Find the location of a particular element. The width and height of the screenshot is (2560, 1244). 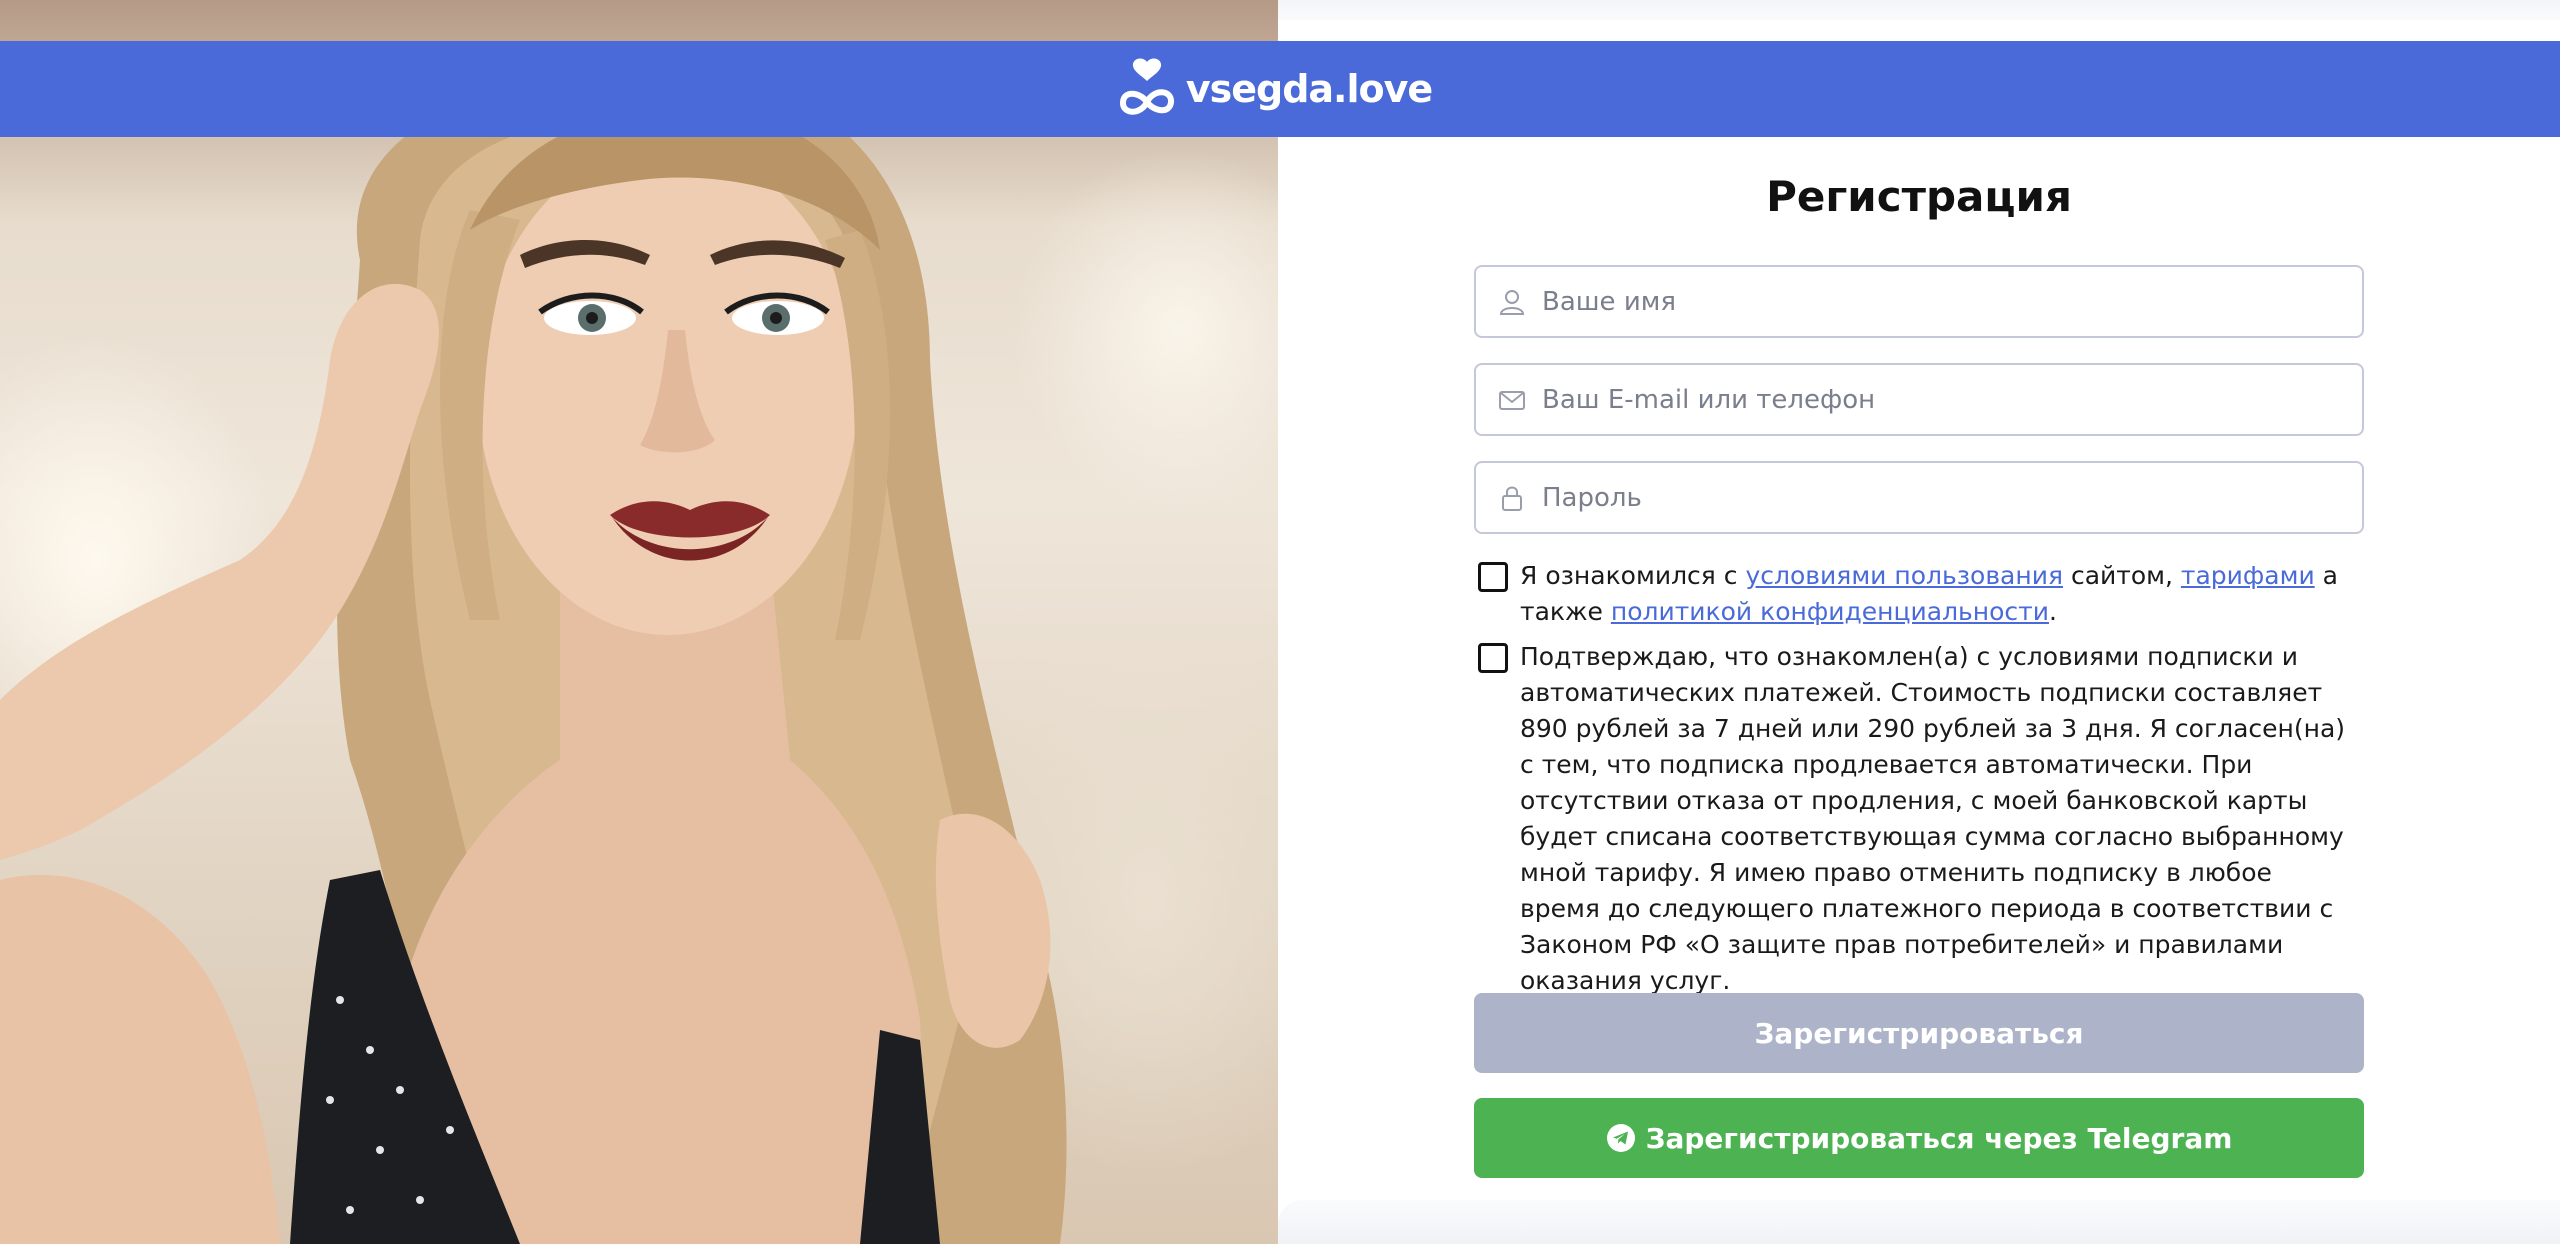

password-field is located at coordinates (1919, 497).